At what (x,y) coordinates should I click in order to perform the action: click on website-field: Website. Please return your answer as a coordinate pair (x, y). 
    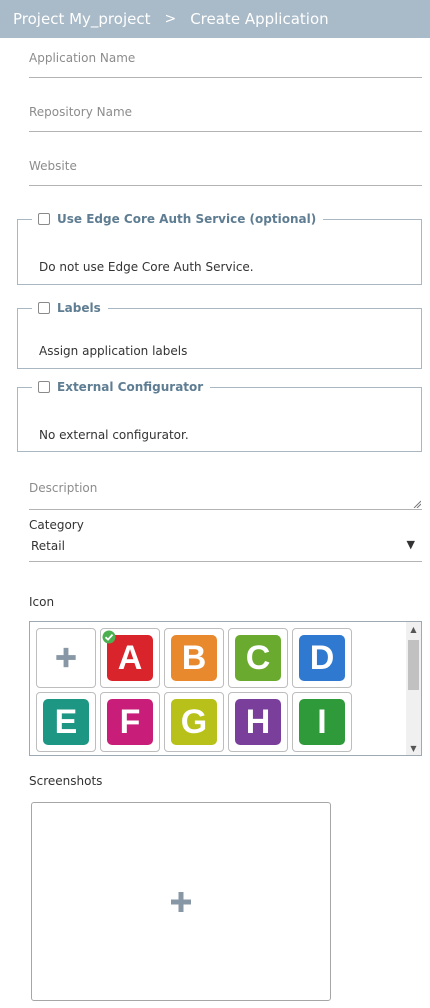
    Looking at the image, I should click on (225, 171).